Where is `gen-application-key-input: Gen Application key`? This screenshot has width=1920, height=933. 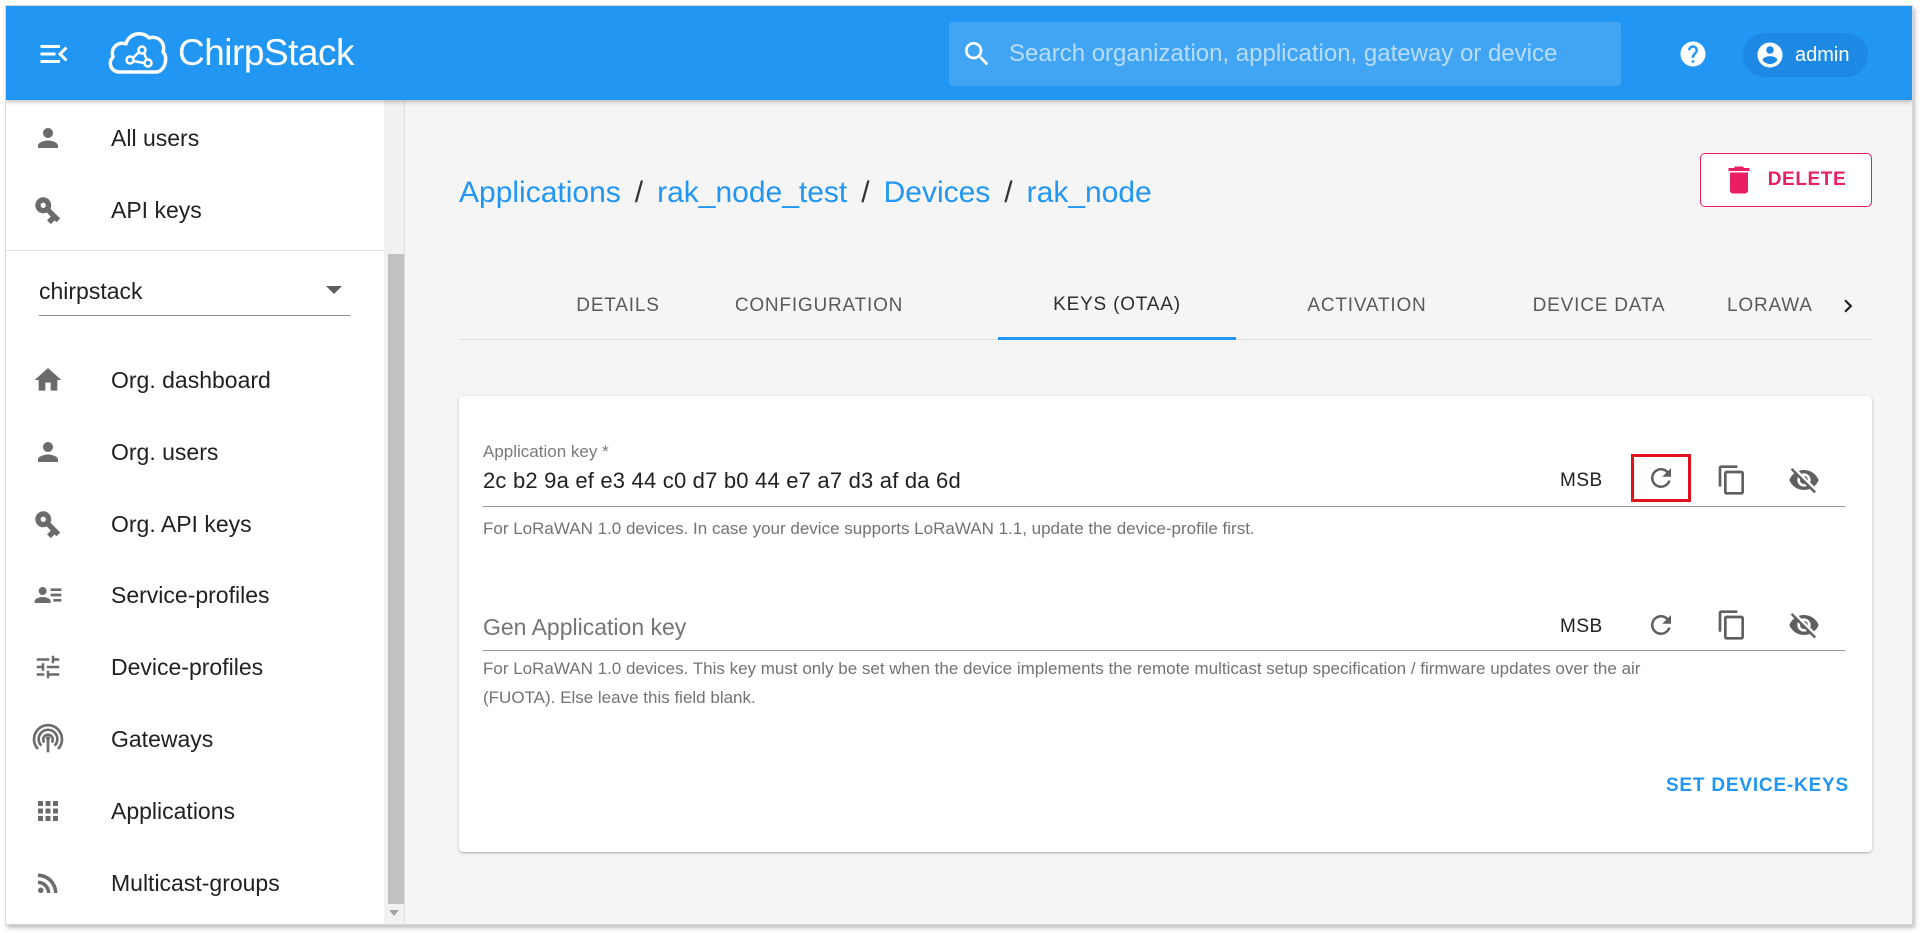
gen-application-key-input: Gen Application key is located at coordinates (584, 627).